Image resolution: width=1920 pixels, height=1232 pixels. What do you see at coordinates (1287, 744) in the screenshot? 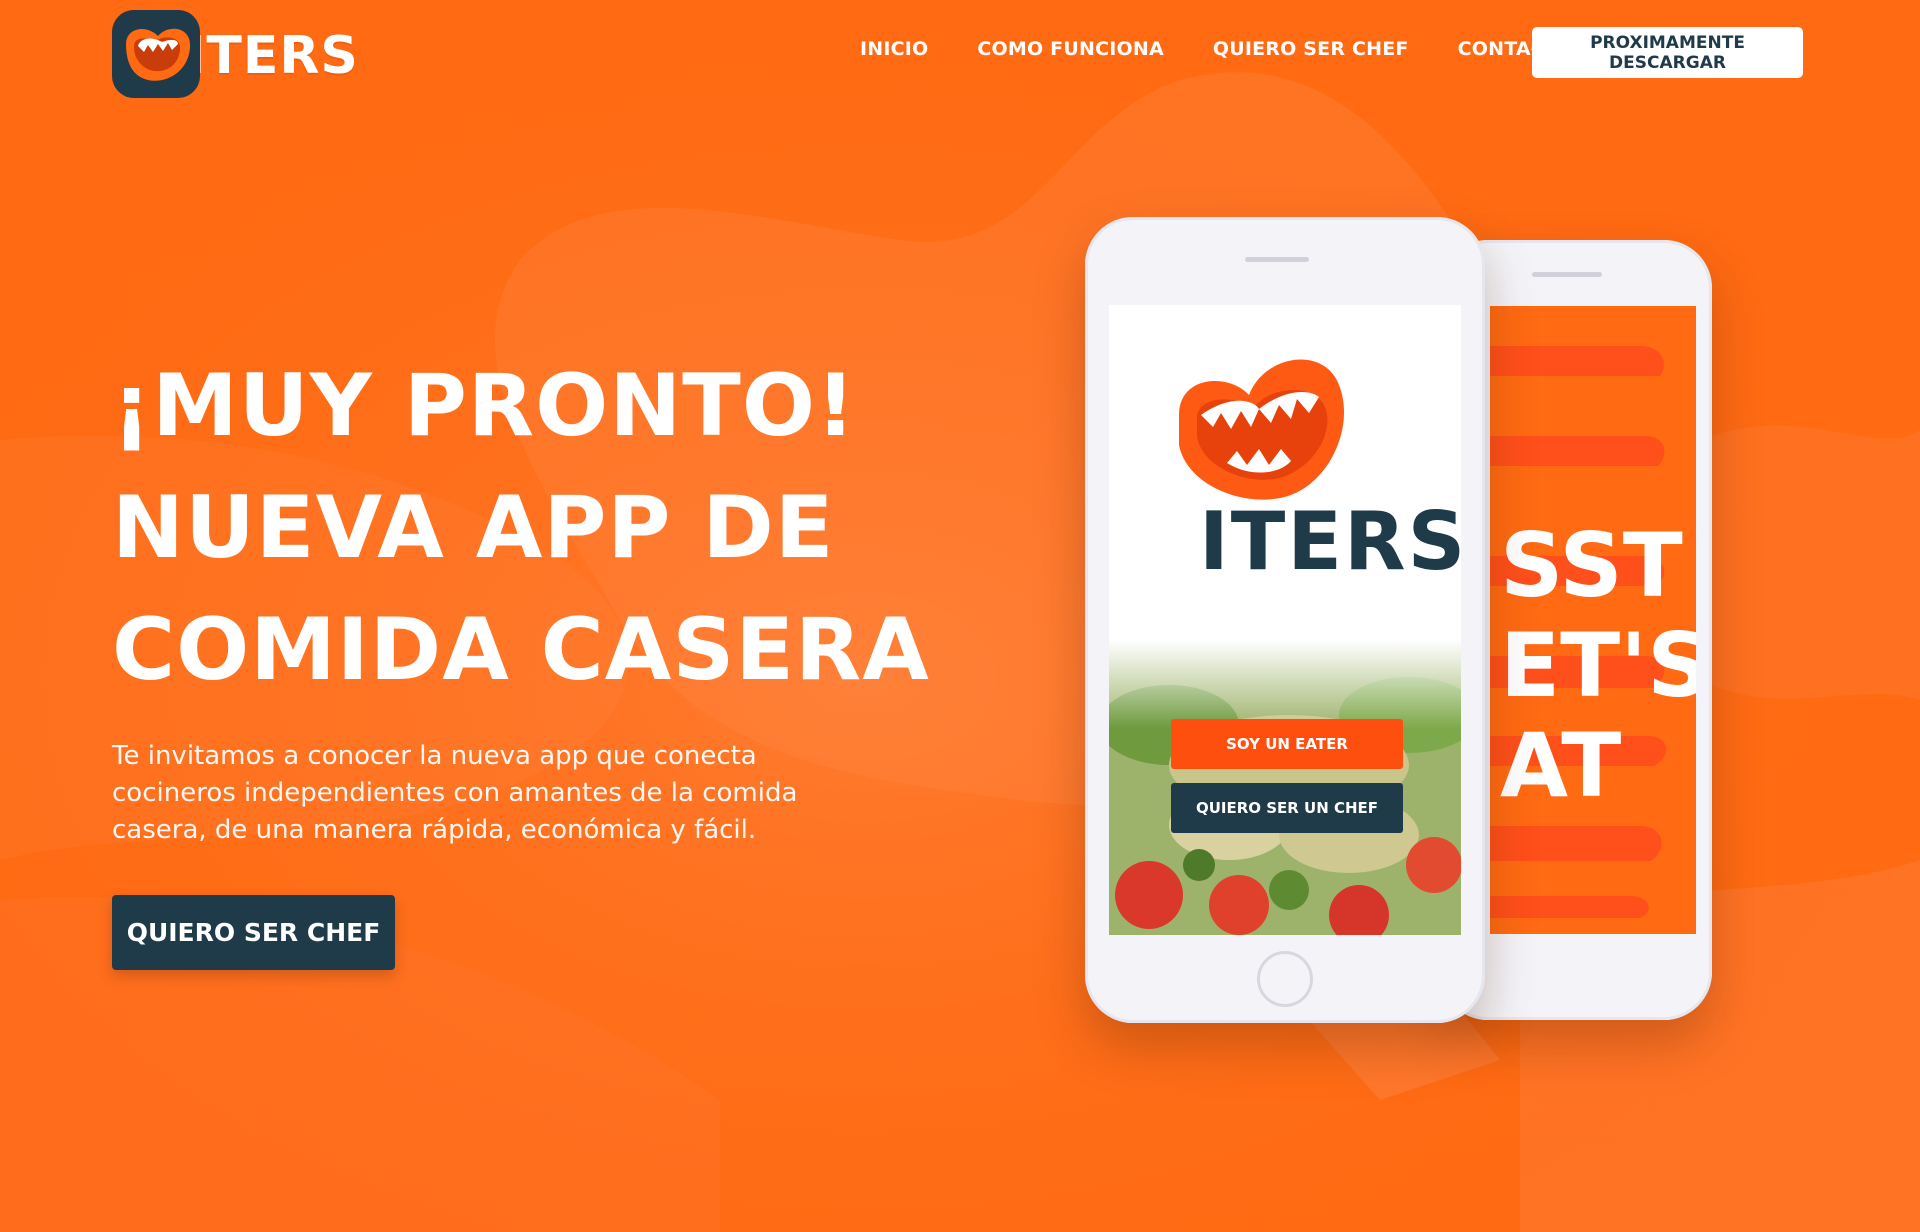
I see `soy-un-eater-button: SOY UN EATER` at bounding box center [1287, 744].